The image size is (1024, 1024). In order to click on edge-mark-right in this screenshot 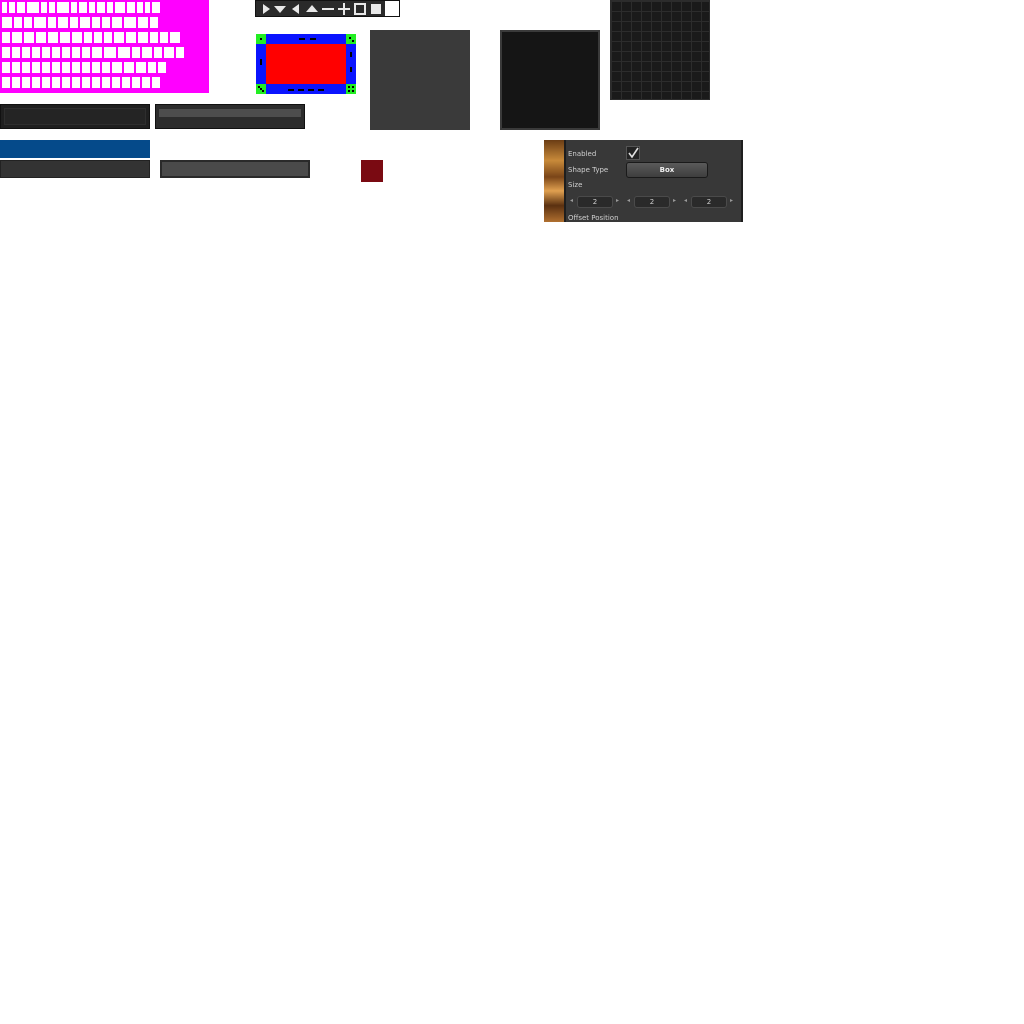, I will do `click(351, 54)`.